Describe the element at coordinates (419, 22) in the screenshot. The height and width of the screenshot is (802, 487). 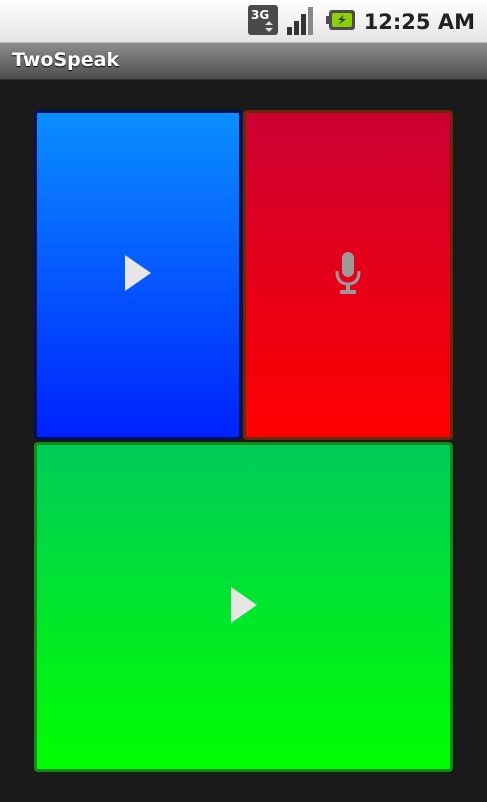
I see `status-time: 12:25 AM` at that location.